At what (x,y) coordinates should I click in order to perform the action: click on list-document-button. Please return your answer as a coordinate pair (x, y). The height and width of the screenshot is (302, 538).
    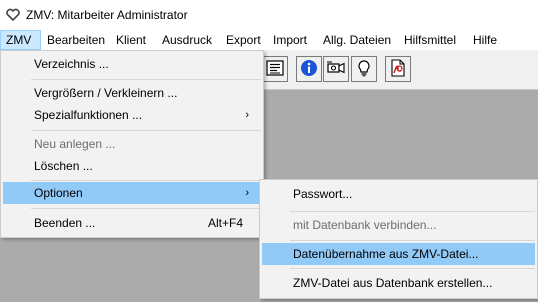
    Looking at the image, I should click on (275, 69).